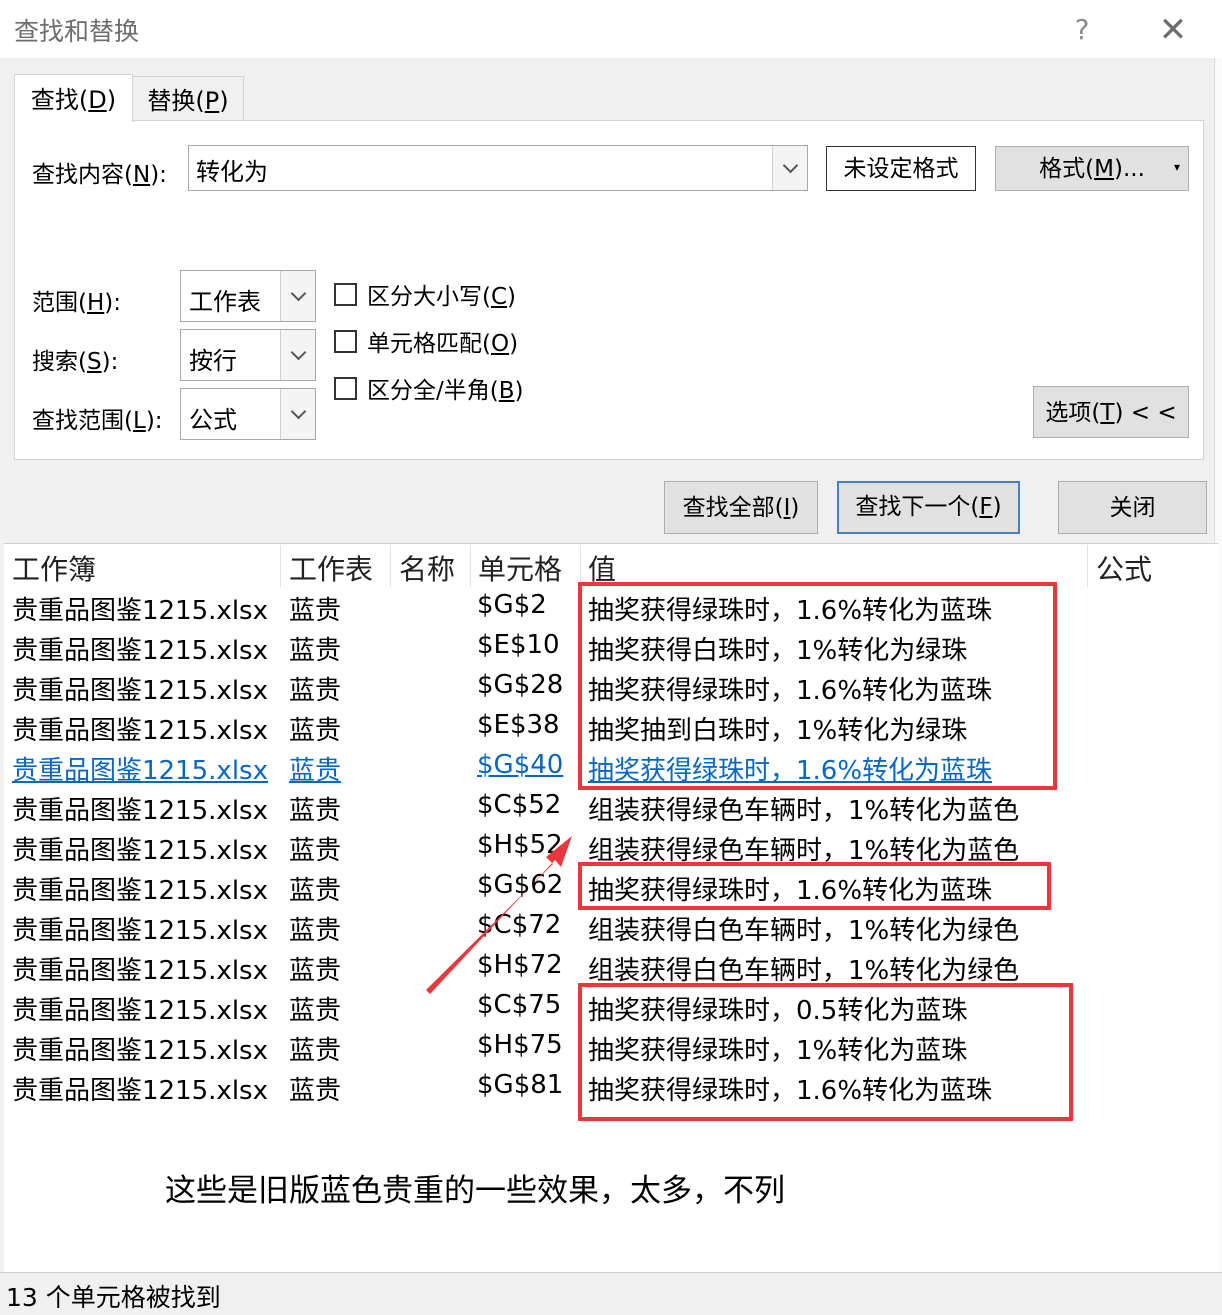 The height and width of the screenshot is (1315, 1222). What do you see at coordinates (520, 1045) in the screenshot?
I see `row-cell: $H$75` at bounding box center [520, 1045].